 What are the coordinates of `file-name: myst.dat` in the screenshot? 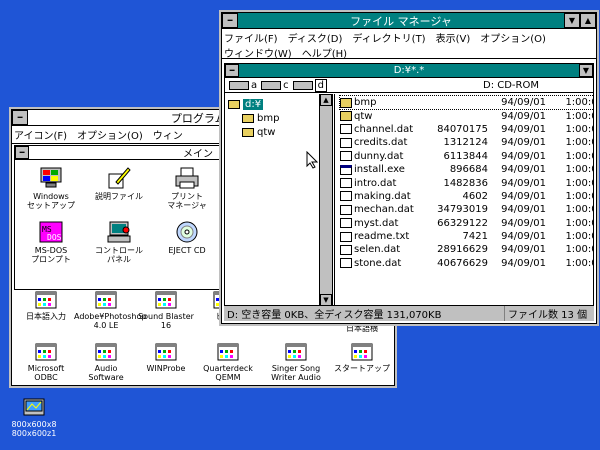 It's located at (376, 223).